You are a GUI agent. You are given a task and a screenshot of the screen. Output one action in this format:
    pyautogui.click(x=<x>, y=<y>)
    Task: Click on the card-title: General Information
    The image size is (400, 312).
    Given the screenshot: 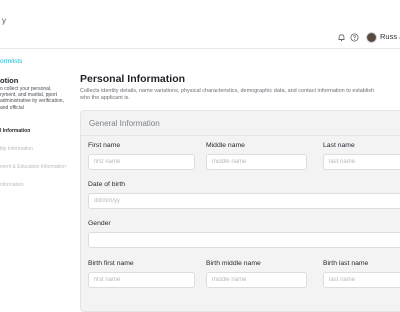 What is the action you would take?
    pyautogui.click(x=124, y=123)
    